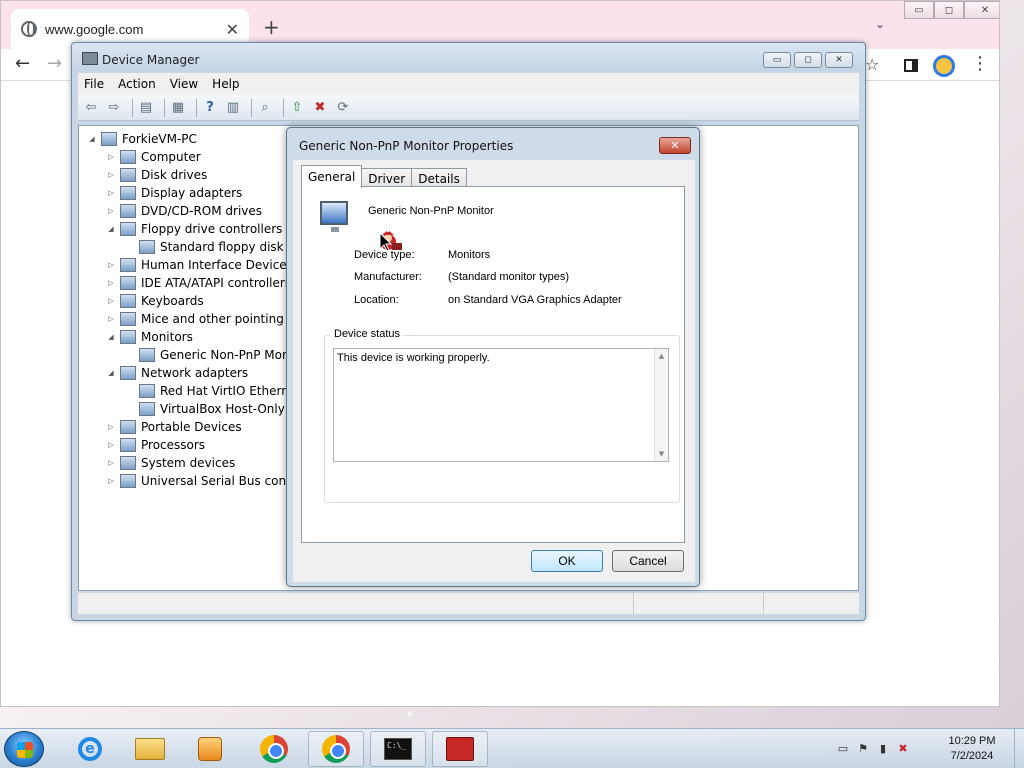 The width and height of the screenshot is (1024, 768). What do you see at coordinates (675, 145) in the screenshot?
I see `properties-close-button: ✕` at bounding box center [675, 145].